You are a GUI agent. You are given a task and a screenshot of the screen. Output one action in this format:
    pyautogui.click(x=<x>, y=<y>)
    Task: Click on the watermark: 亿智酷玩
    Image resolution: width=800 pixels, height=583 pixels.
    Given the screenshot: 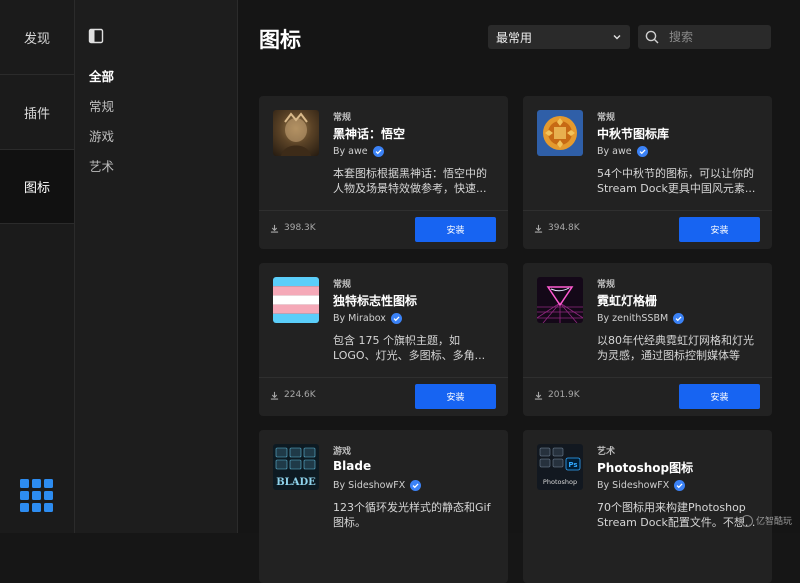 What is the action you would take?
    pyautogui.click(x=766, y=520)
    